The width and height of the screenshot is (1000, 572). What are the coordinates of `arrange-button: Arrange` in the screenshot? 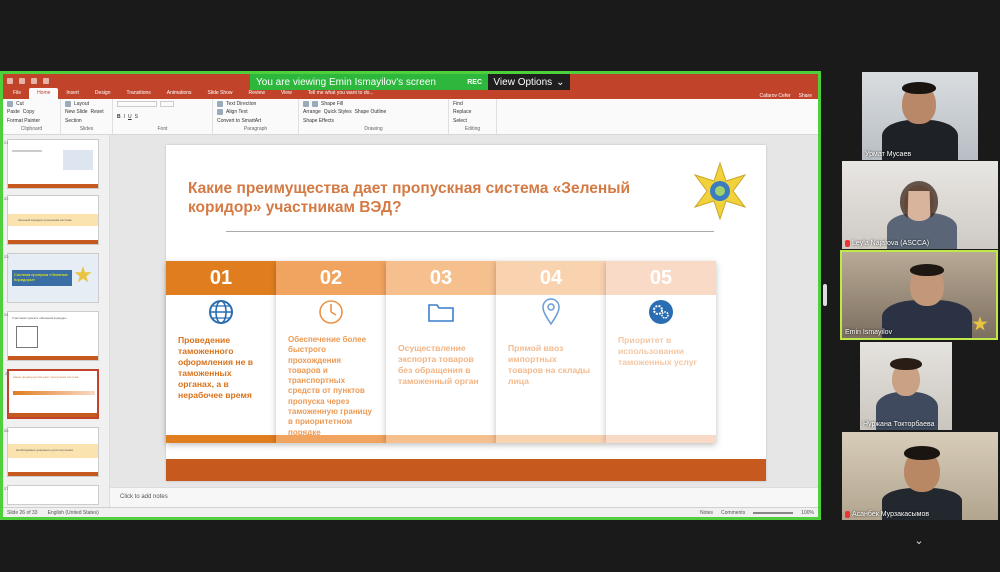 It's located at (312, 112).